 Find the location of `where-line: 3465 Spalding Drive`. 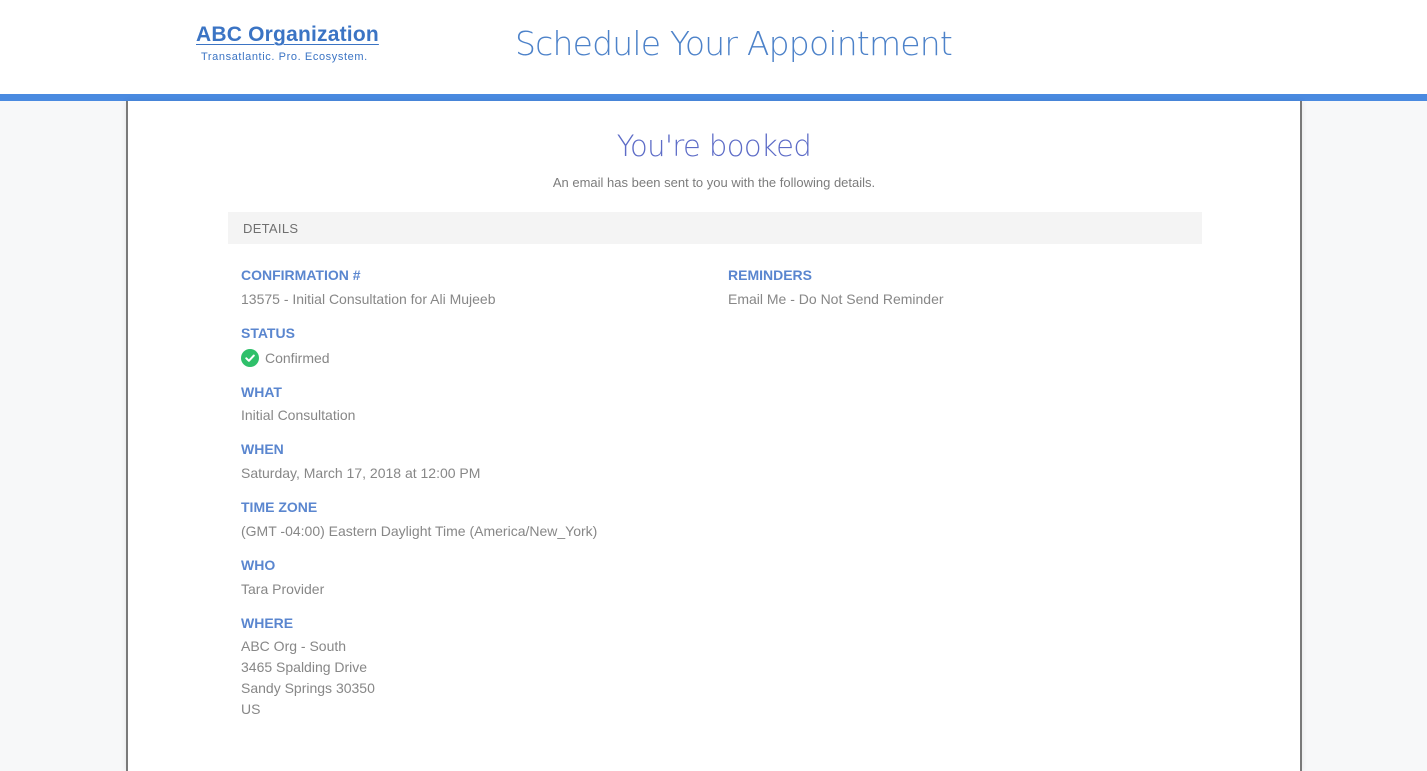

where-line: 3465 Spalding Drive is located at coordinates (304, 667).